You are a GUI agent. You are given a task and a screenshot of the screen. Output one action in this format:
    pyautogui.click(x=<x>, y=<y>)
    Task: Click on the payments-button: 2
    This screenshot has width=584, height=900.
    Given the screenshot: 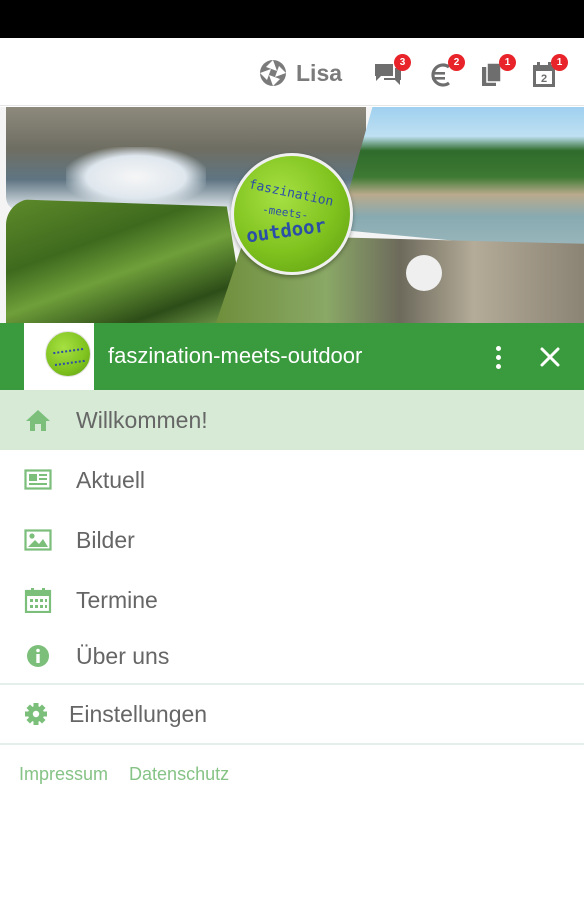 What is the action you would take?
    pyautogui.click(x=444, y=74)
    